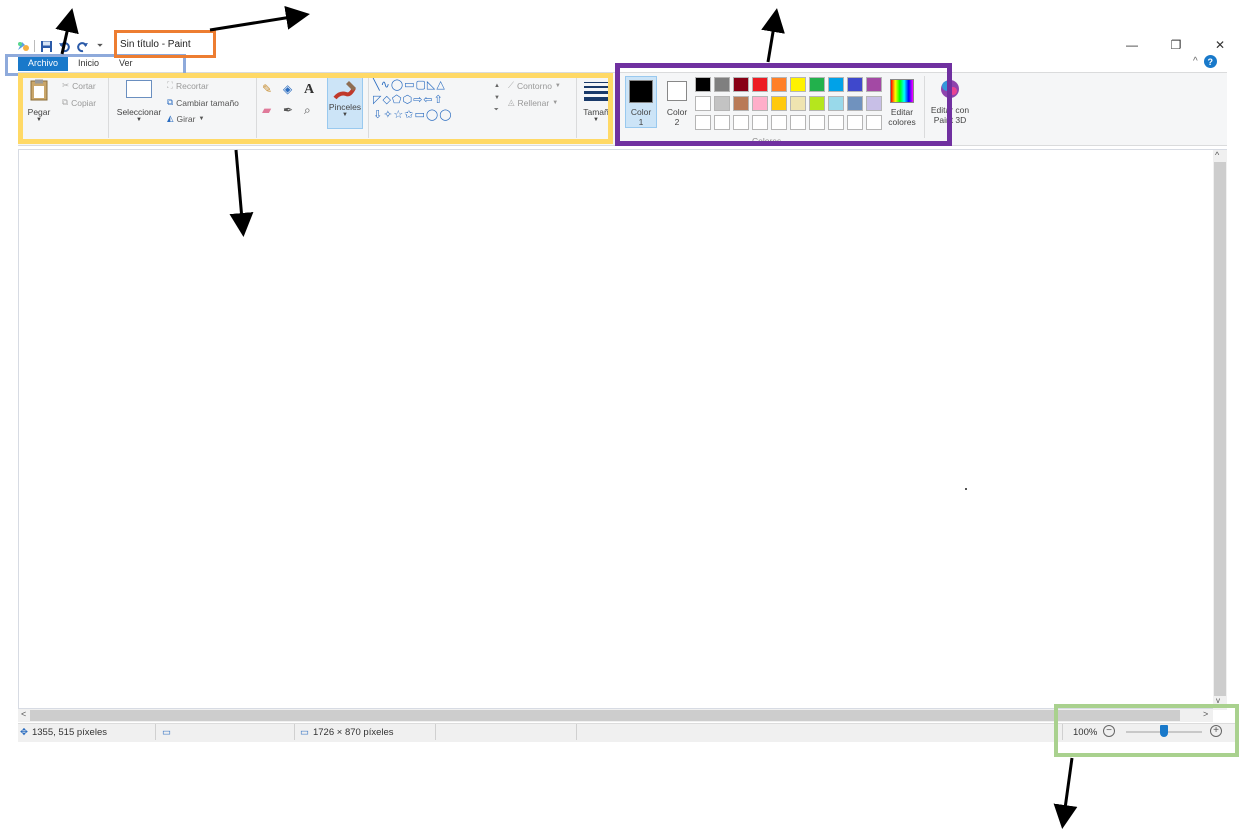 The width and height of the screenshot is (1239, 830). What do you see at coordinates (773, 35) in the screenshot?
I see `arrow-to-colors` at bounding box center [773, 35].